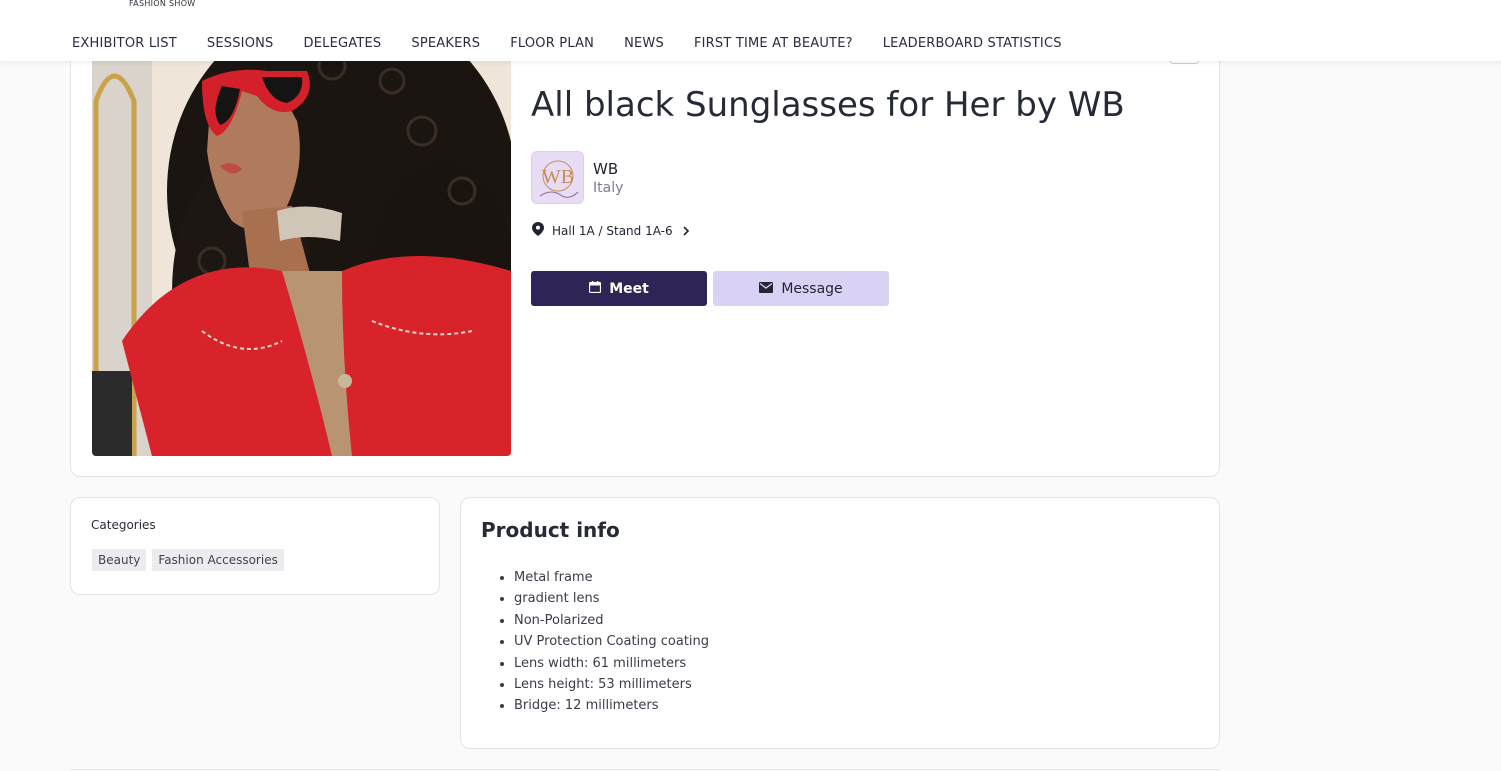 This screenshot has height=771, width=1501. Describe the element at coordinates (773, 43) in the screenshot. I see `nav-first-time: FIRST TIME AT BEAUTE?` at that location.